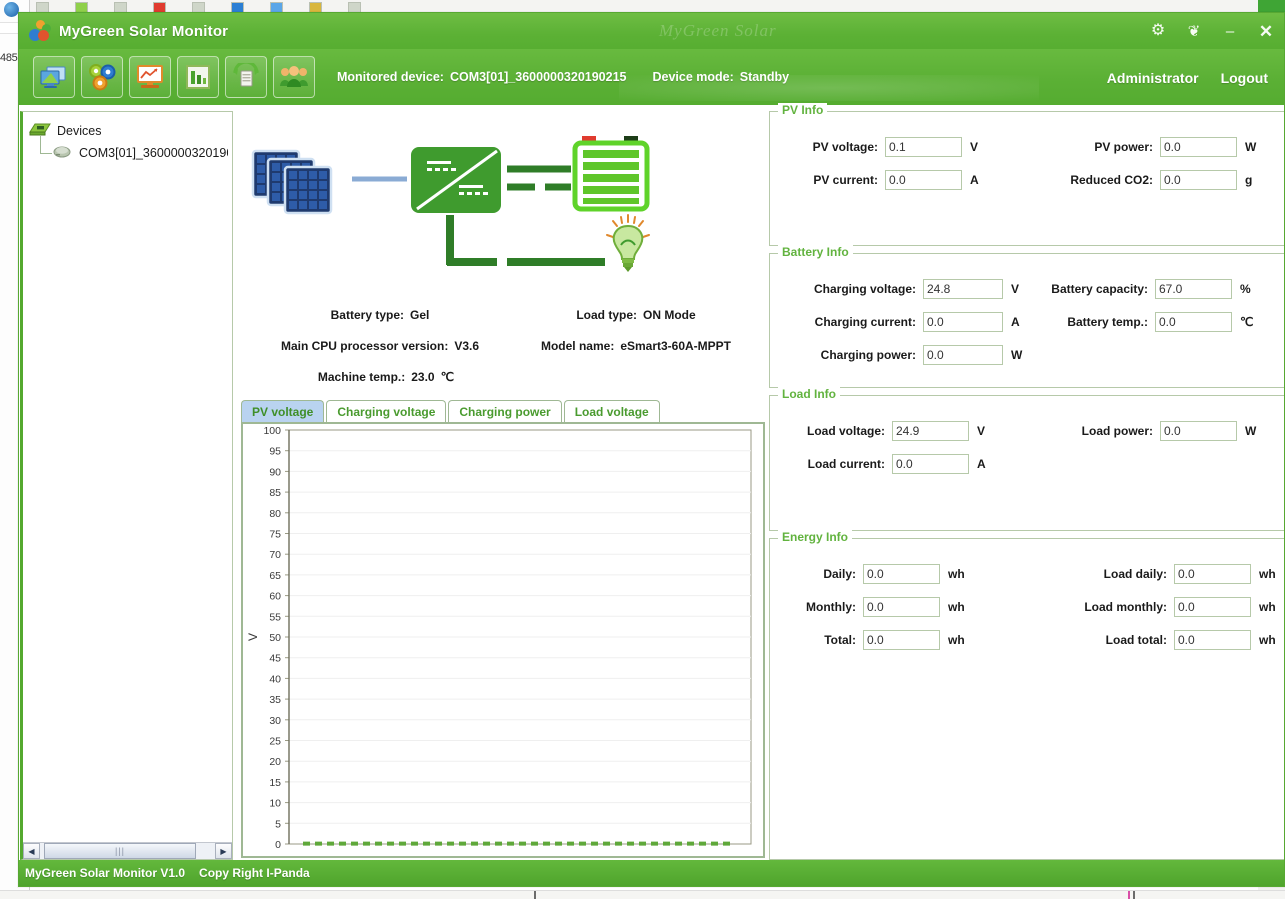  What do you see at coordinates (223, 851) in the screenshot?
I see `scroll-right-arrow-icon: ▶` at bounding box center [223, 851].